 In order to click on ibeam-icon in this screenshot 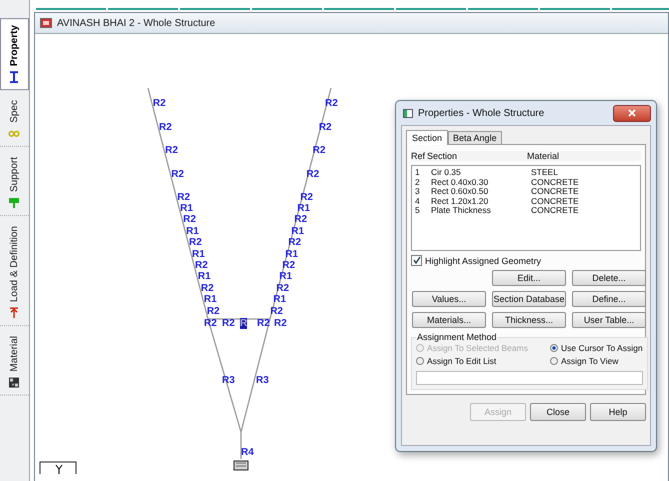, I will do `click(14, 77)`.